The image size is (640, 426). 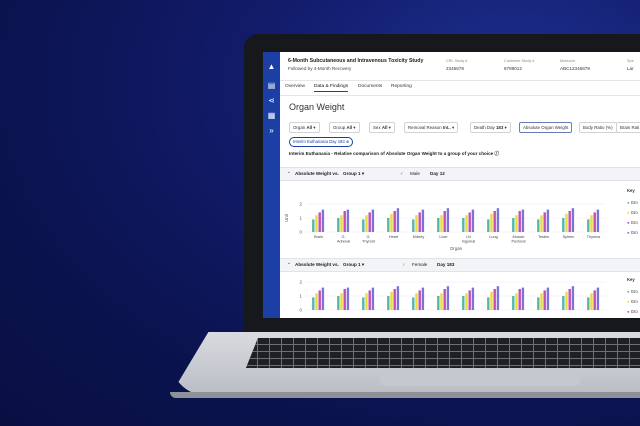 I want to click on filter-group: Group All ▾, so click(x=344, y=127).